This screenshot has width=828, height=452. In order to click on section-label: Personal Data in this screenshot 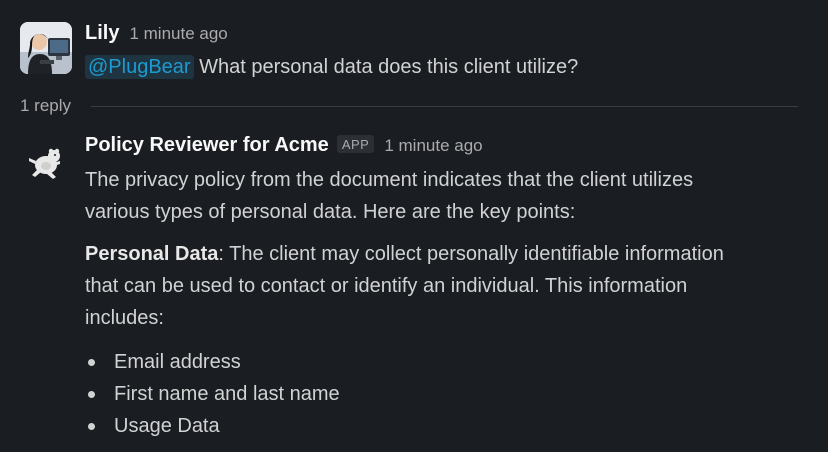, I will do `click(152, 254)`.